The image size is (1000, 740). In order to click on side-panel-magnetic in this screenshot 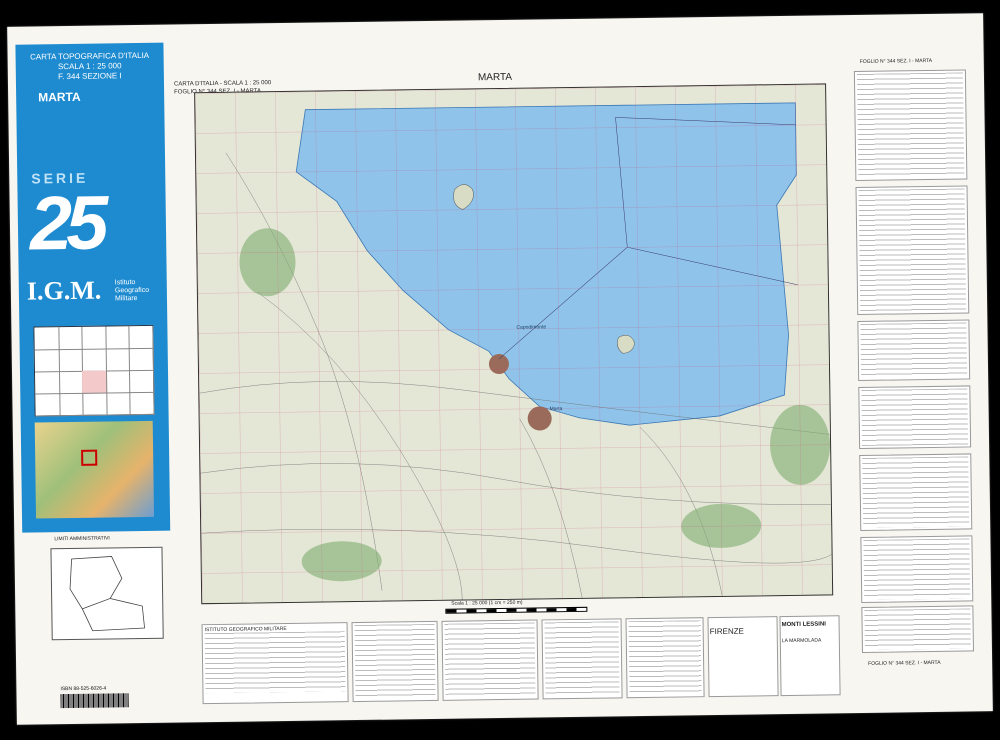, I will do `click(916, 492)`.